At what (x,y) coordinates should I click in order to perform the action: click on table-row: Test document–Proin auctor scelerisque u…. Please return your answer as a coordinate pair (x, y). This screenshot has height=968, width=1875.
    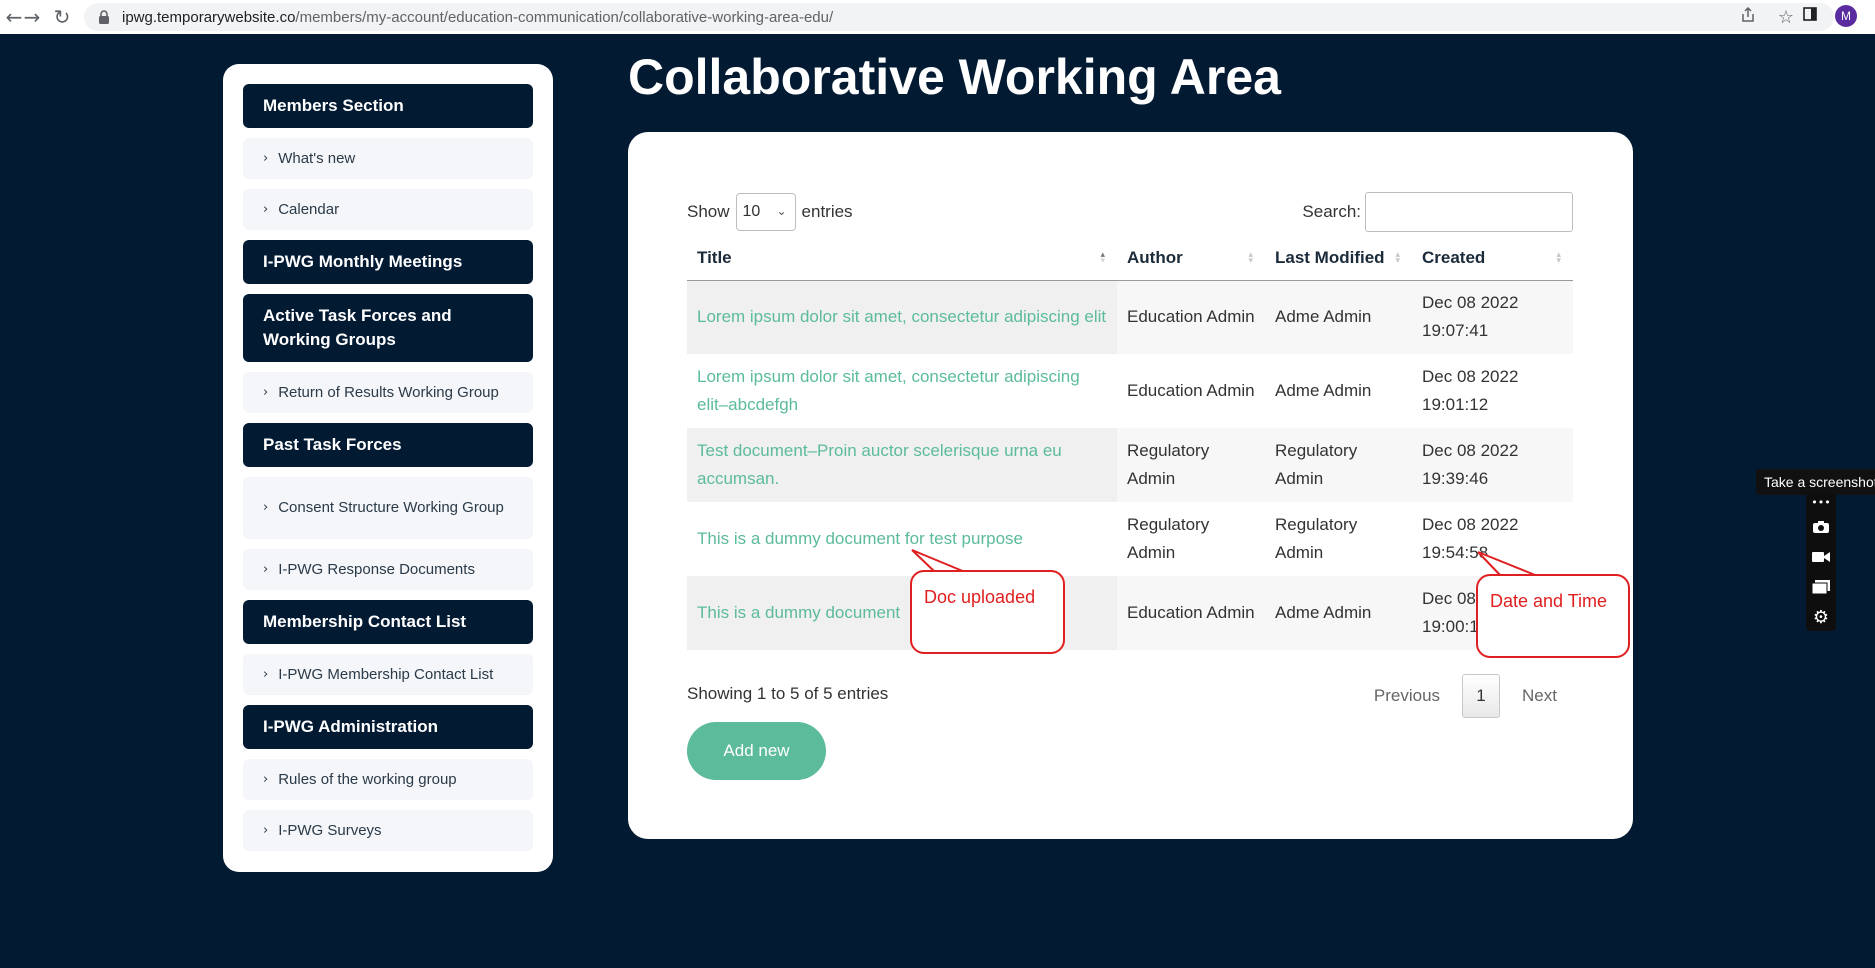
    Looking at the image, I should click on (1130, 465).